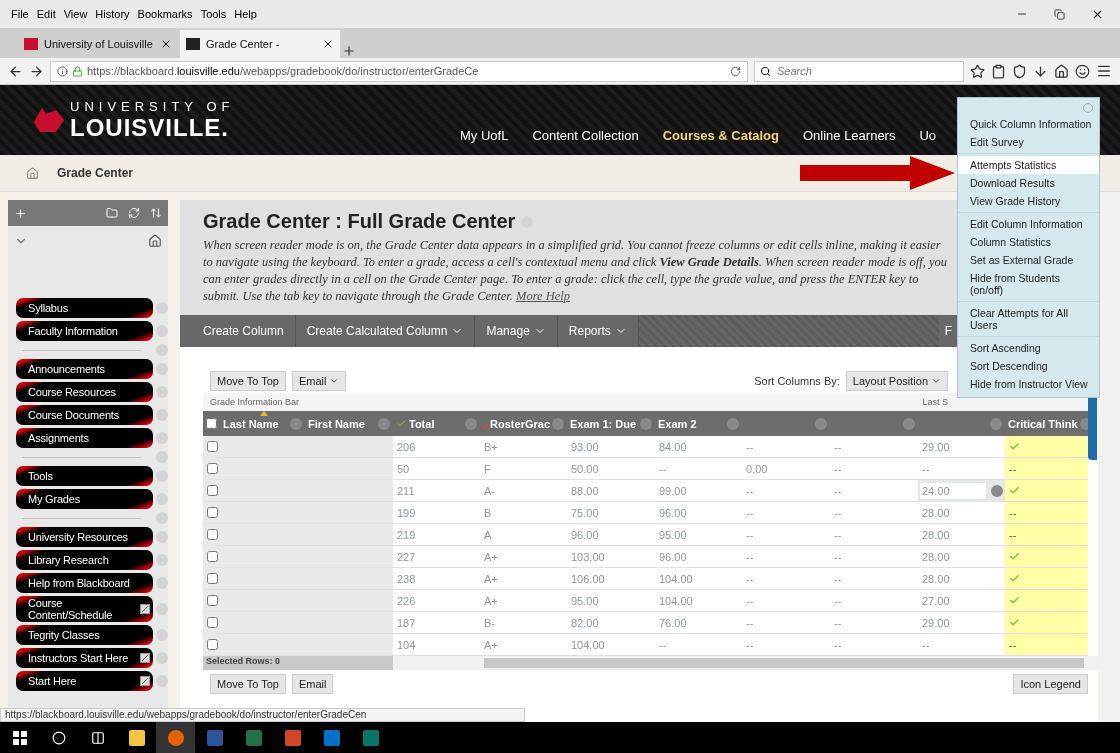 The height and width of the screenshot is (753, 1120). I want to click on grade-cell: 75.00, so click(611, 513).